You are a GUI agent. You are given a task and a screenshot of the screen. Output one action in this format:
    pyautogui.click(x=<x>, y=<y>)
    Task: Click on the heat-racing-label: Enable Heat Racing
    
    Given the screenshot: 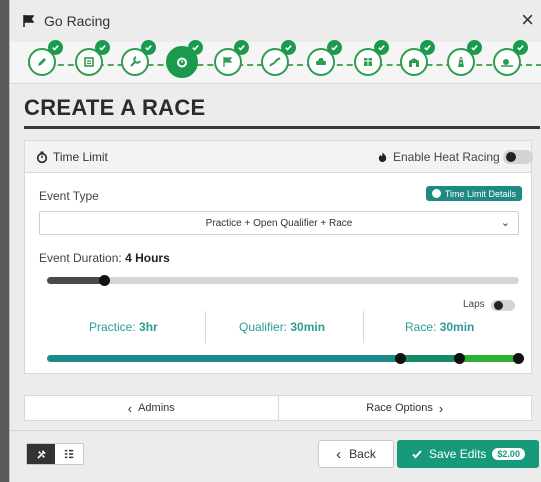 What is the action you would take?
    pyautogui.click(x=446, y=157)
    